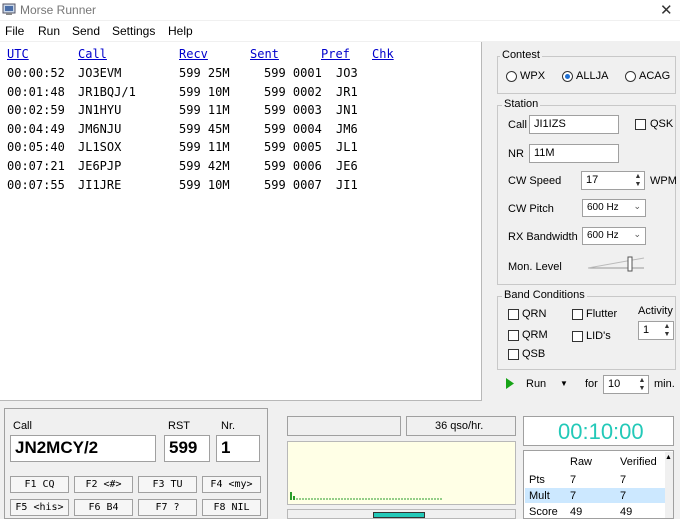  I want to click on log-cell-recv: 599 45M, so click(204, 128).